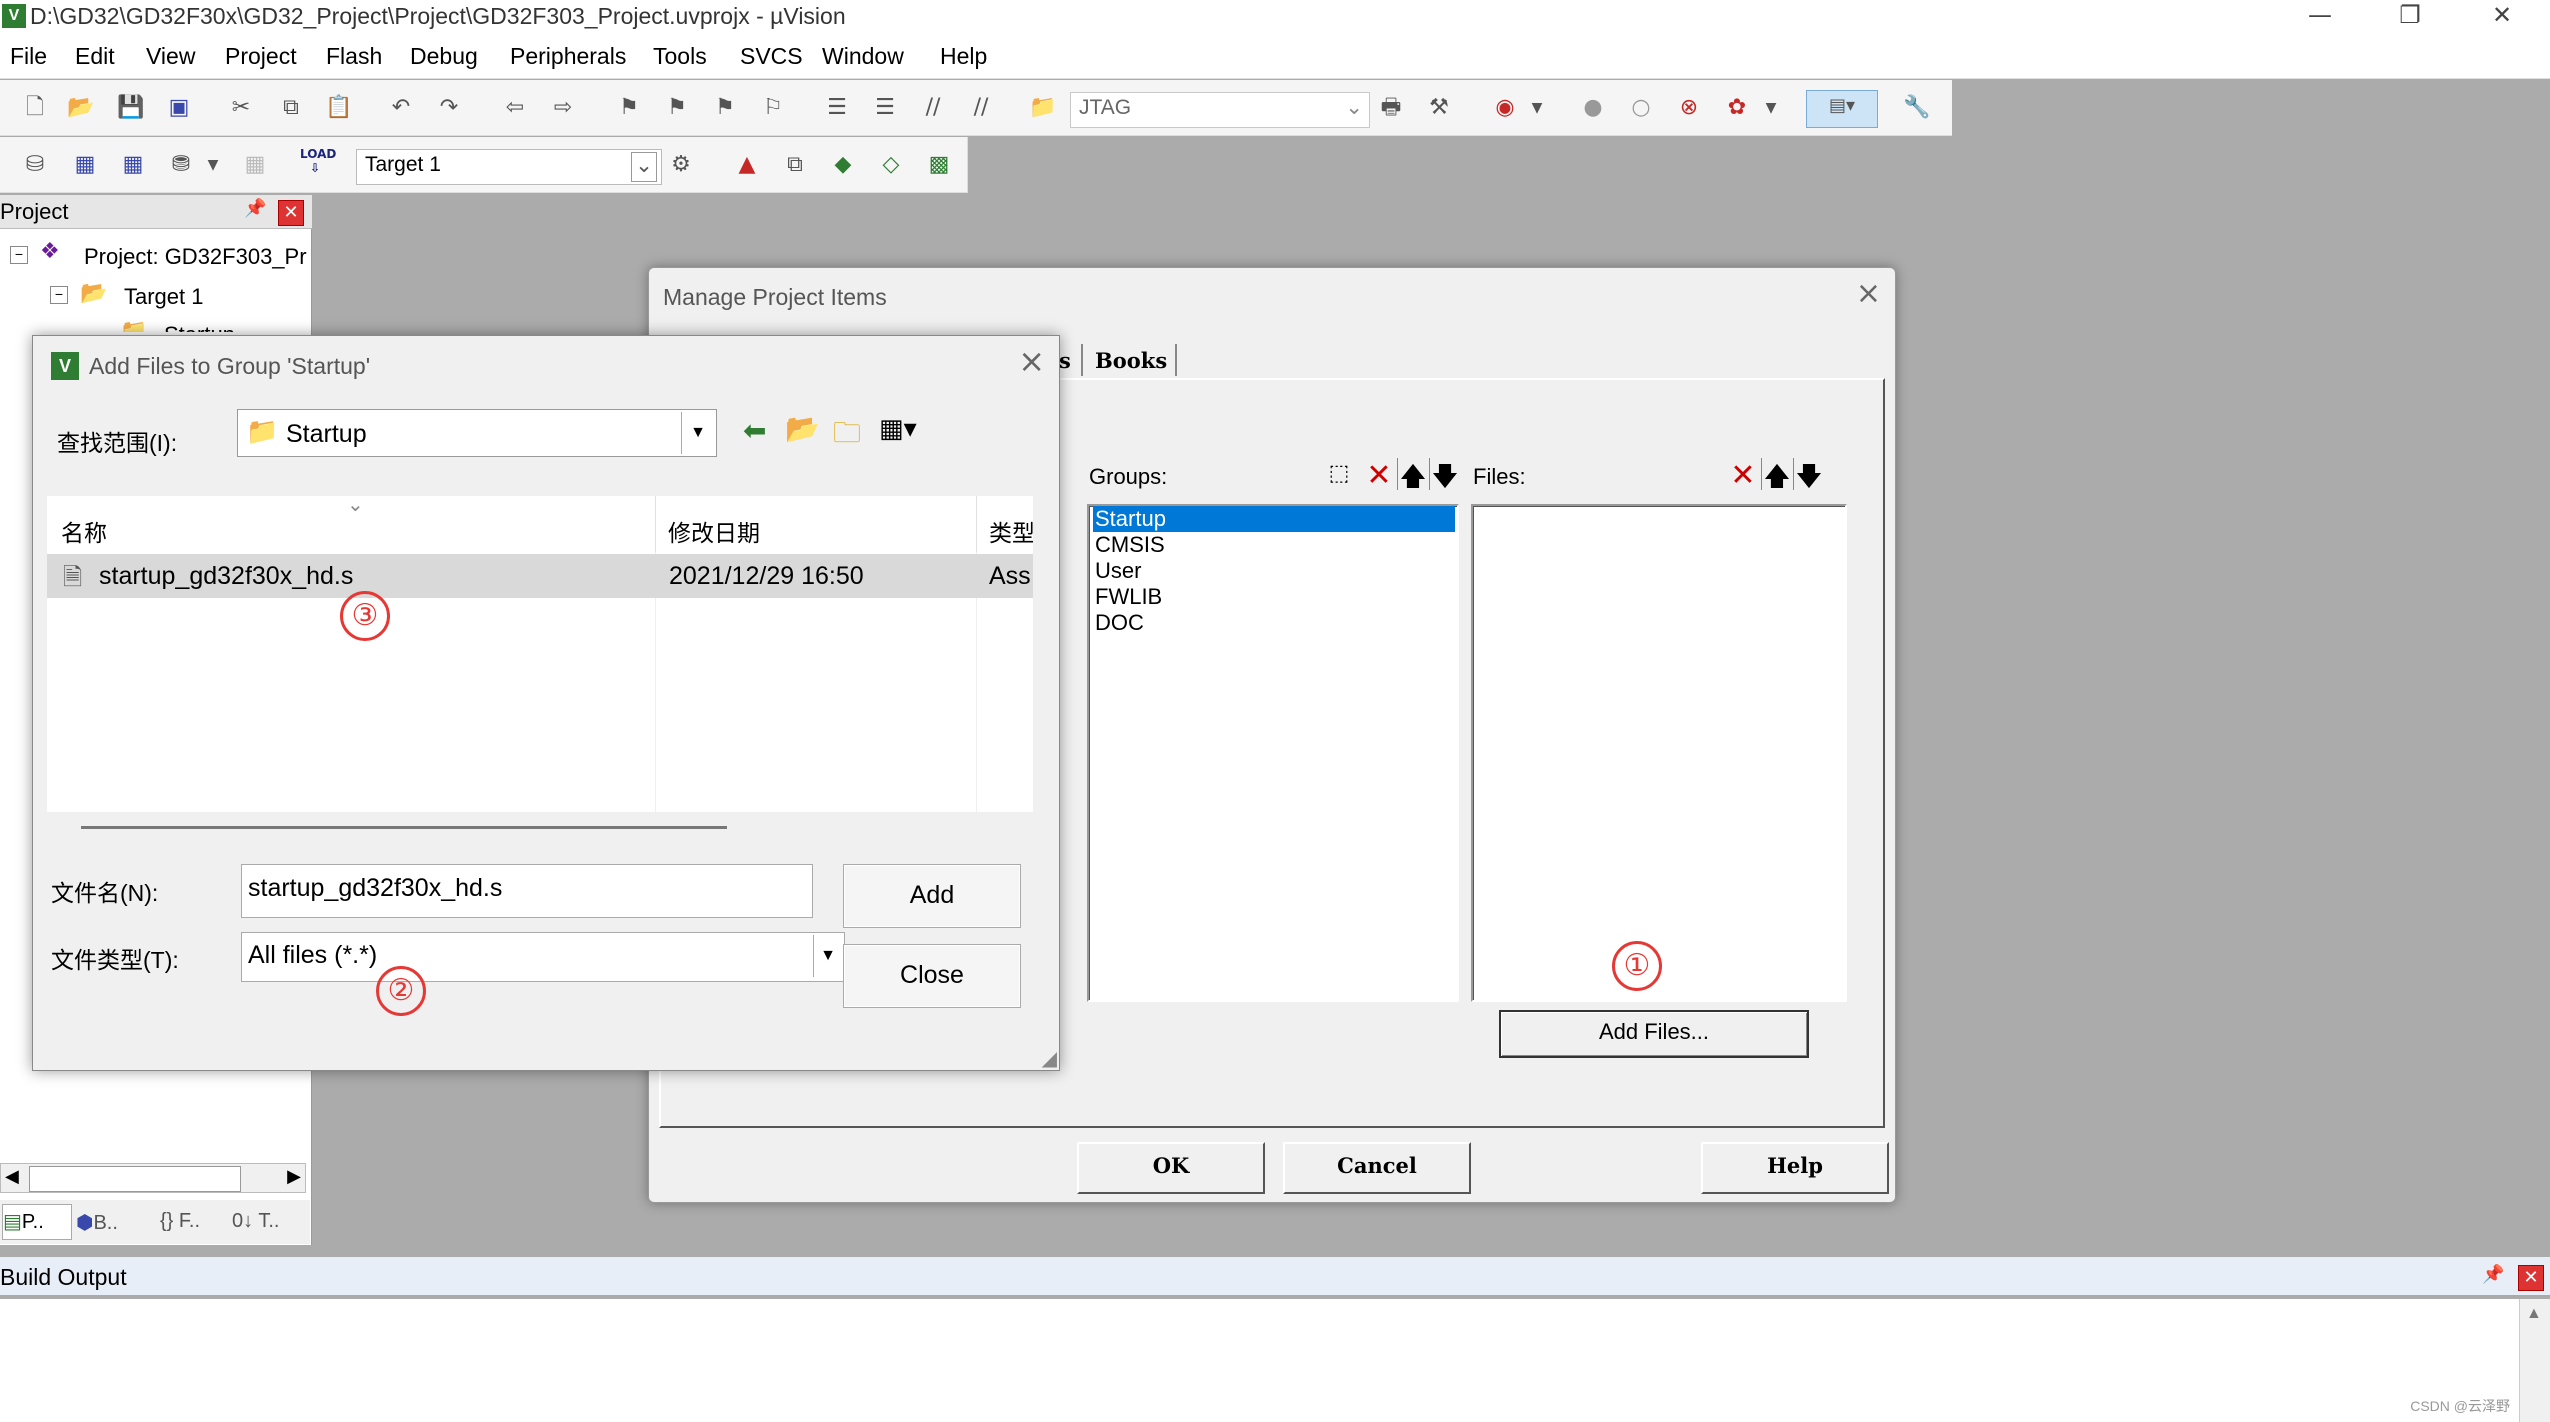  Describe the element at coordinates (2320, 16) in the screenshot. I see `minimize-button: —` at that location.